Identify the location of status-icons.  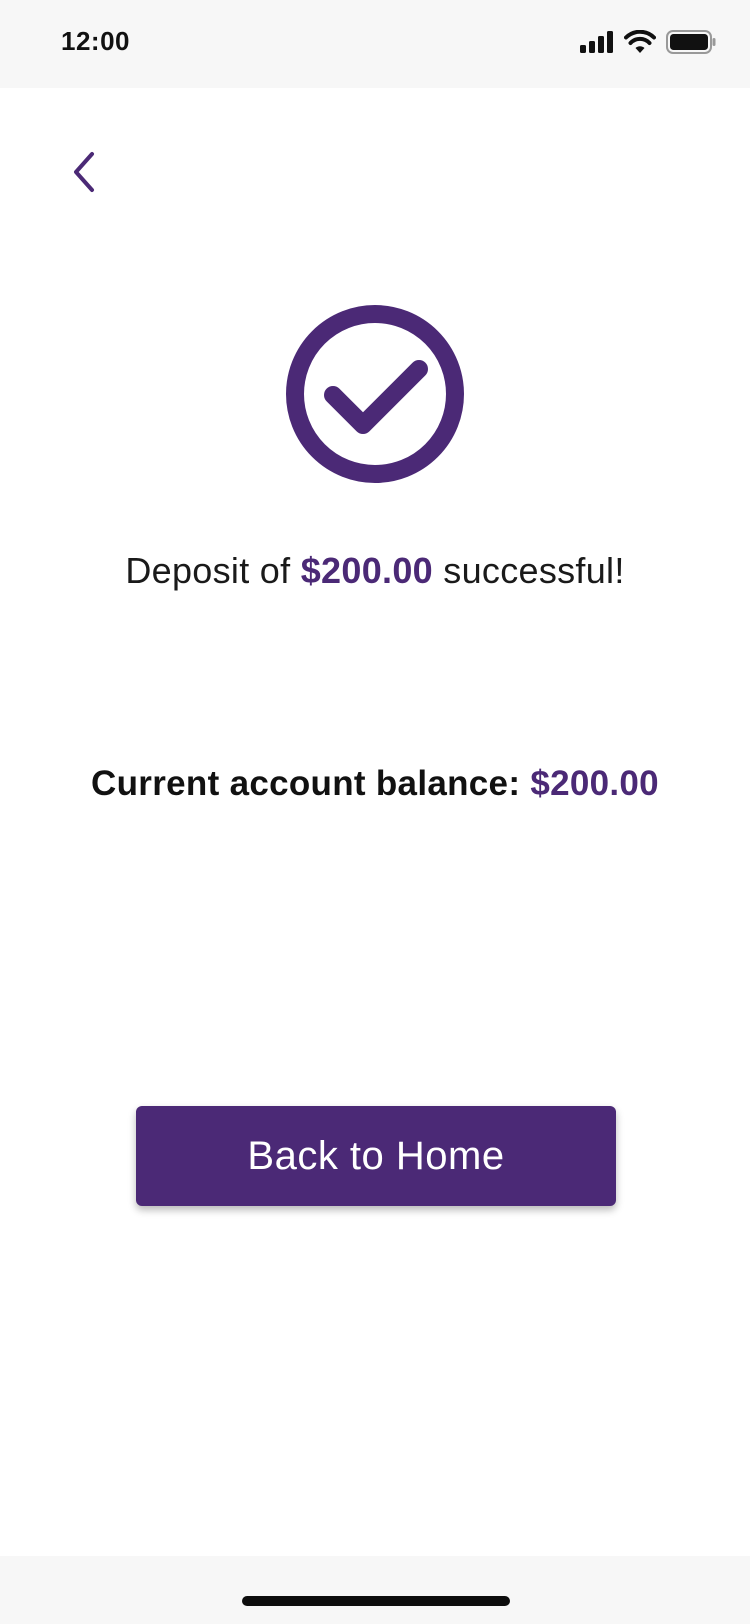
(648, 42).